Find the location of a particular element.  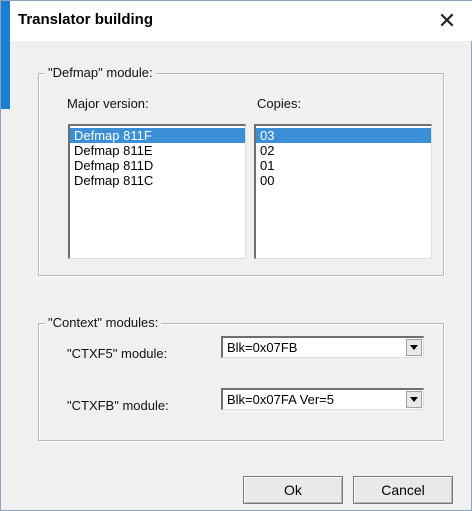

ctxf5-value: Blk=0x07FB is located at coordinates (262, 347).